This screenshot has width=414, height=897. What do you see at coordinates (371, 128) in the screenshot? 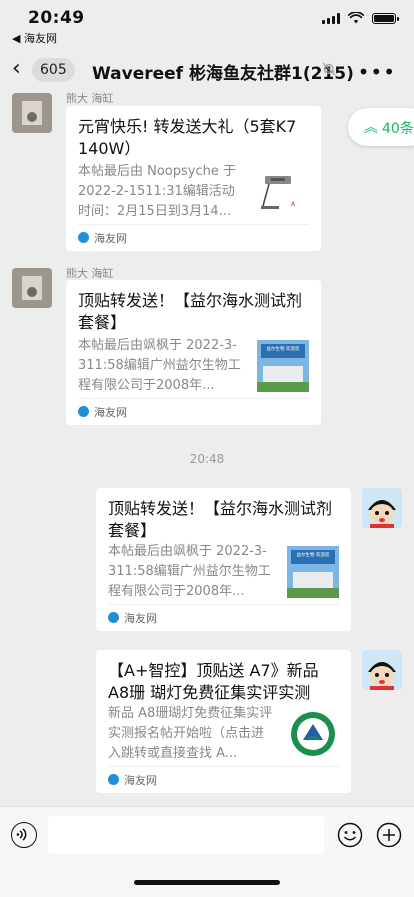
I see `double-chevron-up-icon: ︽` at bounding box center [371, 128].